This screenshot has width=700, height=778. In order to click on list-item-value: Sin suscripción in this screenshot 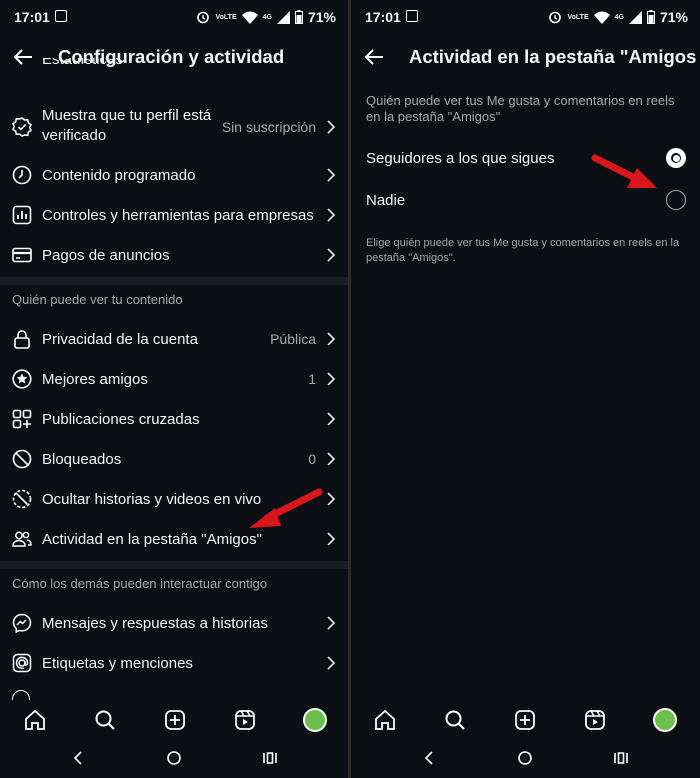, I will do `click(268, 127)`.